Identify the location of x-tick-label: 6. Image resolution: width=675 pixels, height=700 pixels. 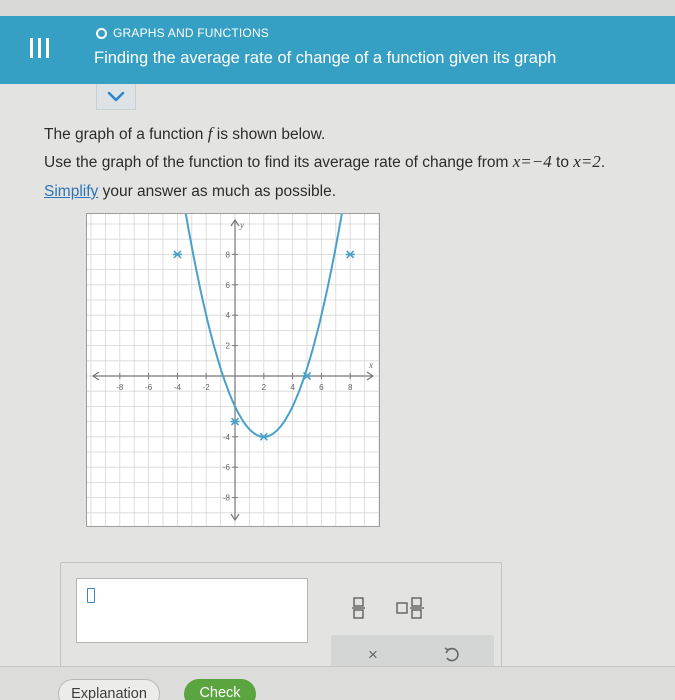
(321, 387).